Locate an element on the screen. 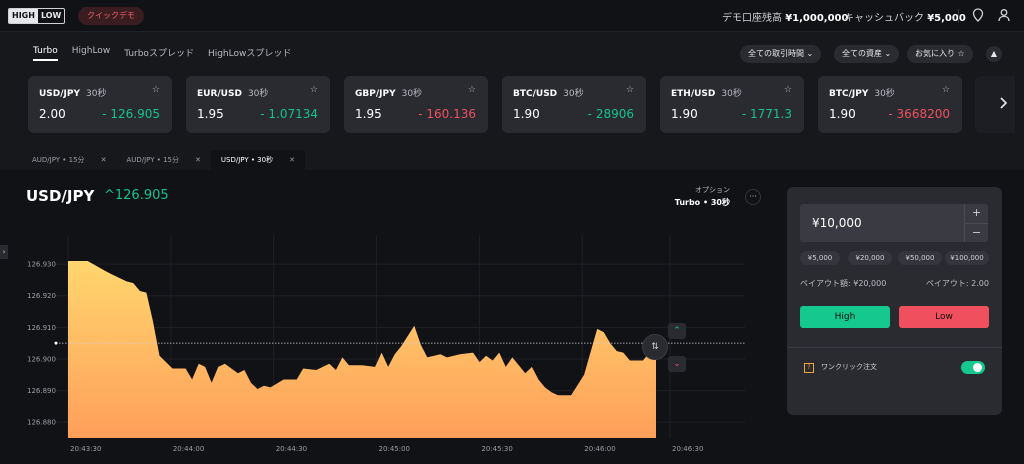 The image size is (1024, 464). chevron-right-icon is located at coordinates (1005, 104).